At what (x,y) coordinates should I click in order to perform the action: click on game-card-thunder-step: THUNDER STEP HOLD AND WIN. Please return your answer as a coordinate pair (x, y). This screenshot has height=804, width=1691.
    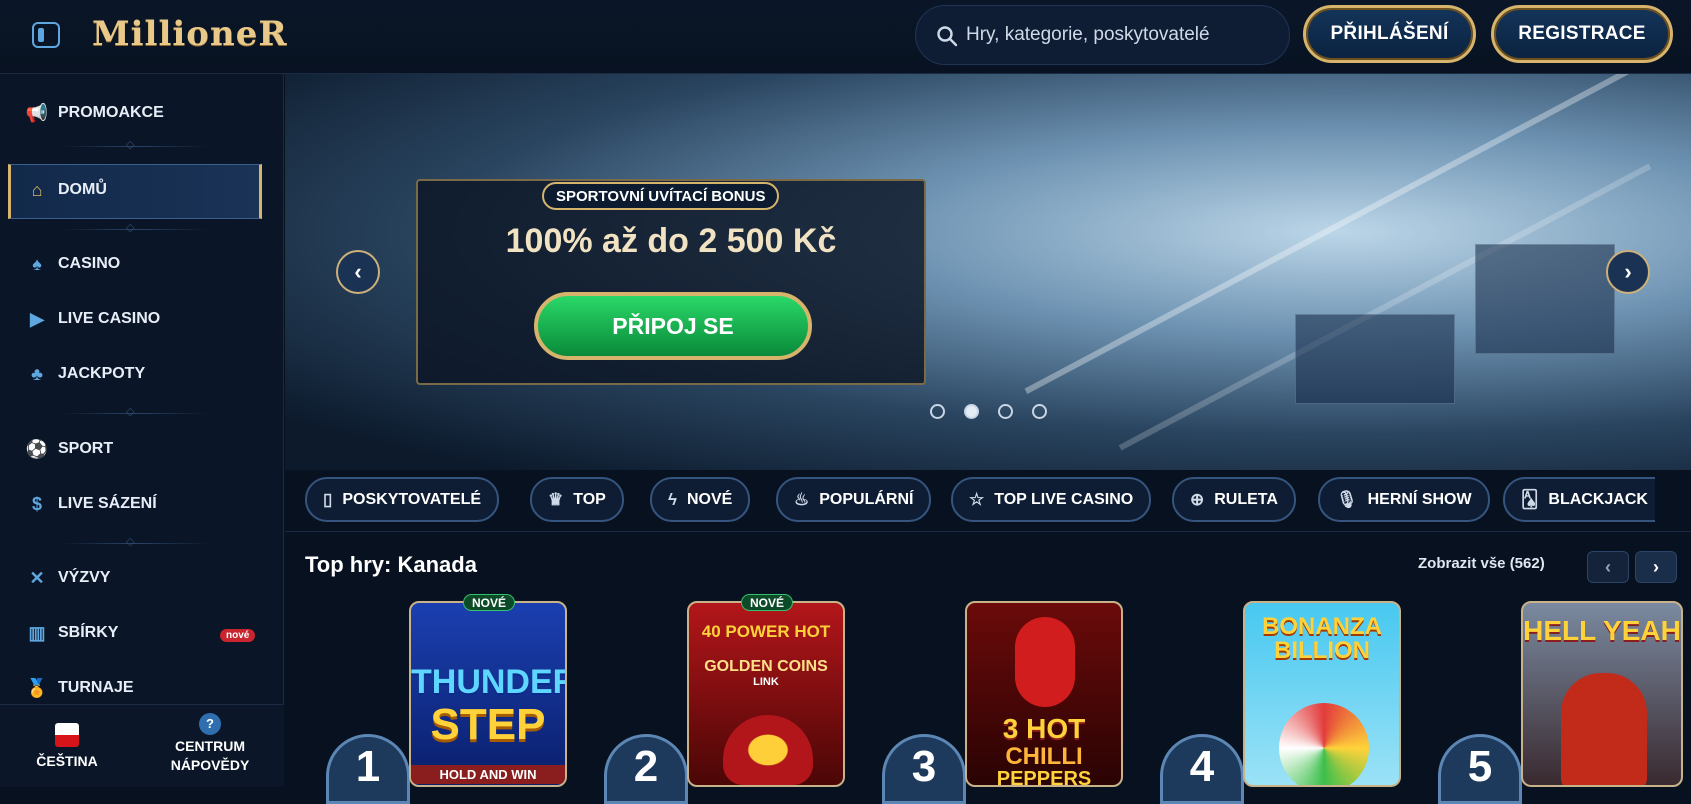
    Looking at the image, I should click on (488, 694).